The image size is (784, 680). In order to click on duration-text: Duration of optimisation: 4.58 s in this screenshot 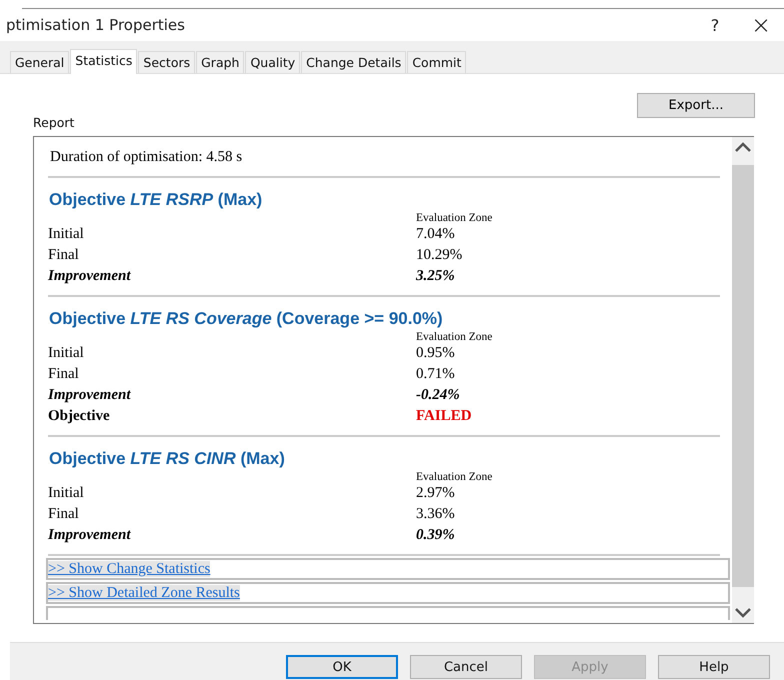, I will do `click(384, 163)`.